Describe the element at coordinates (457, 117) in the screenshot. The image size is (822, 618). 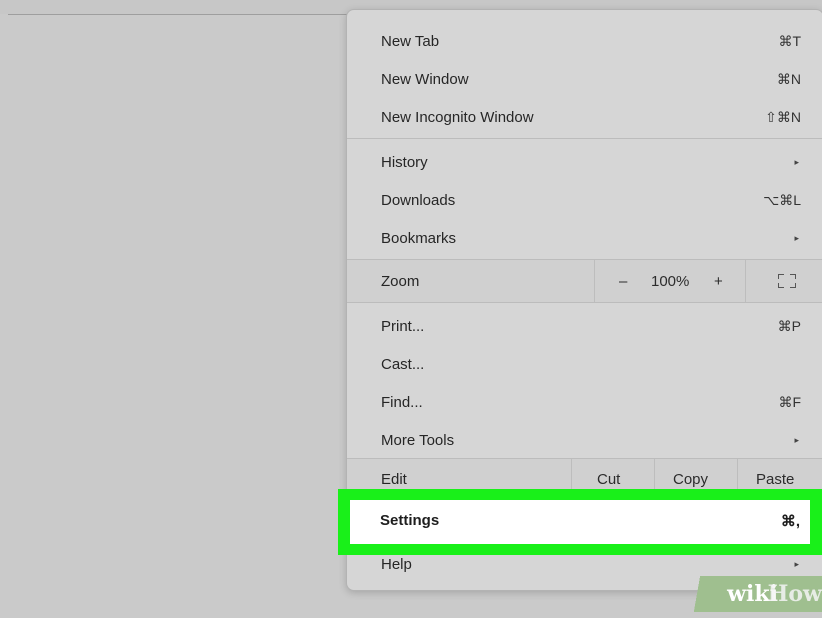
I see `menu-item-label: New Incognito Window` at that location.